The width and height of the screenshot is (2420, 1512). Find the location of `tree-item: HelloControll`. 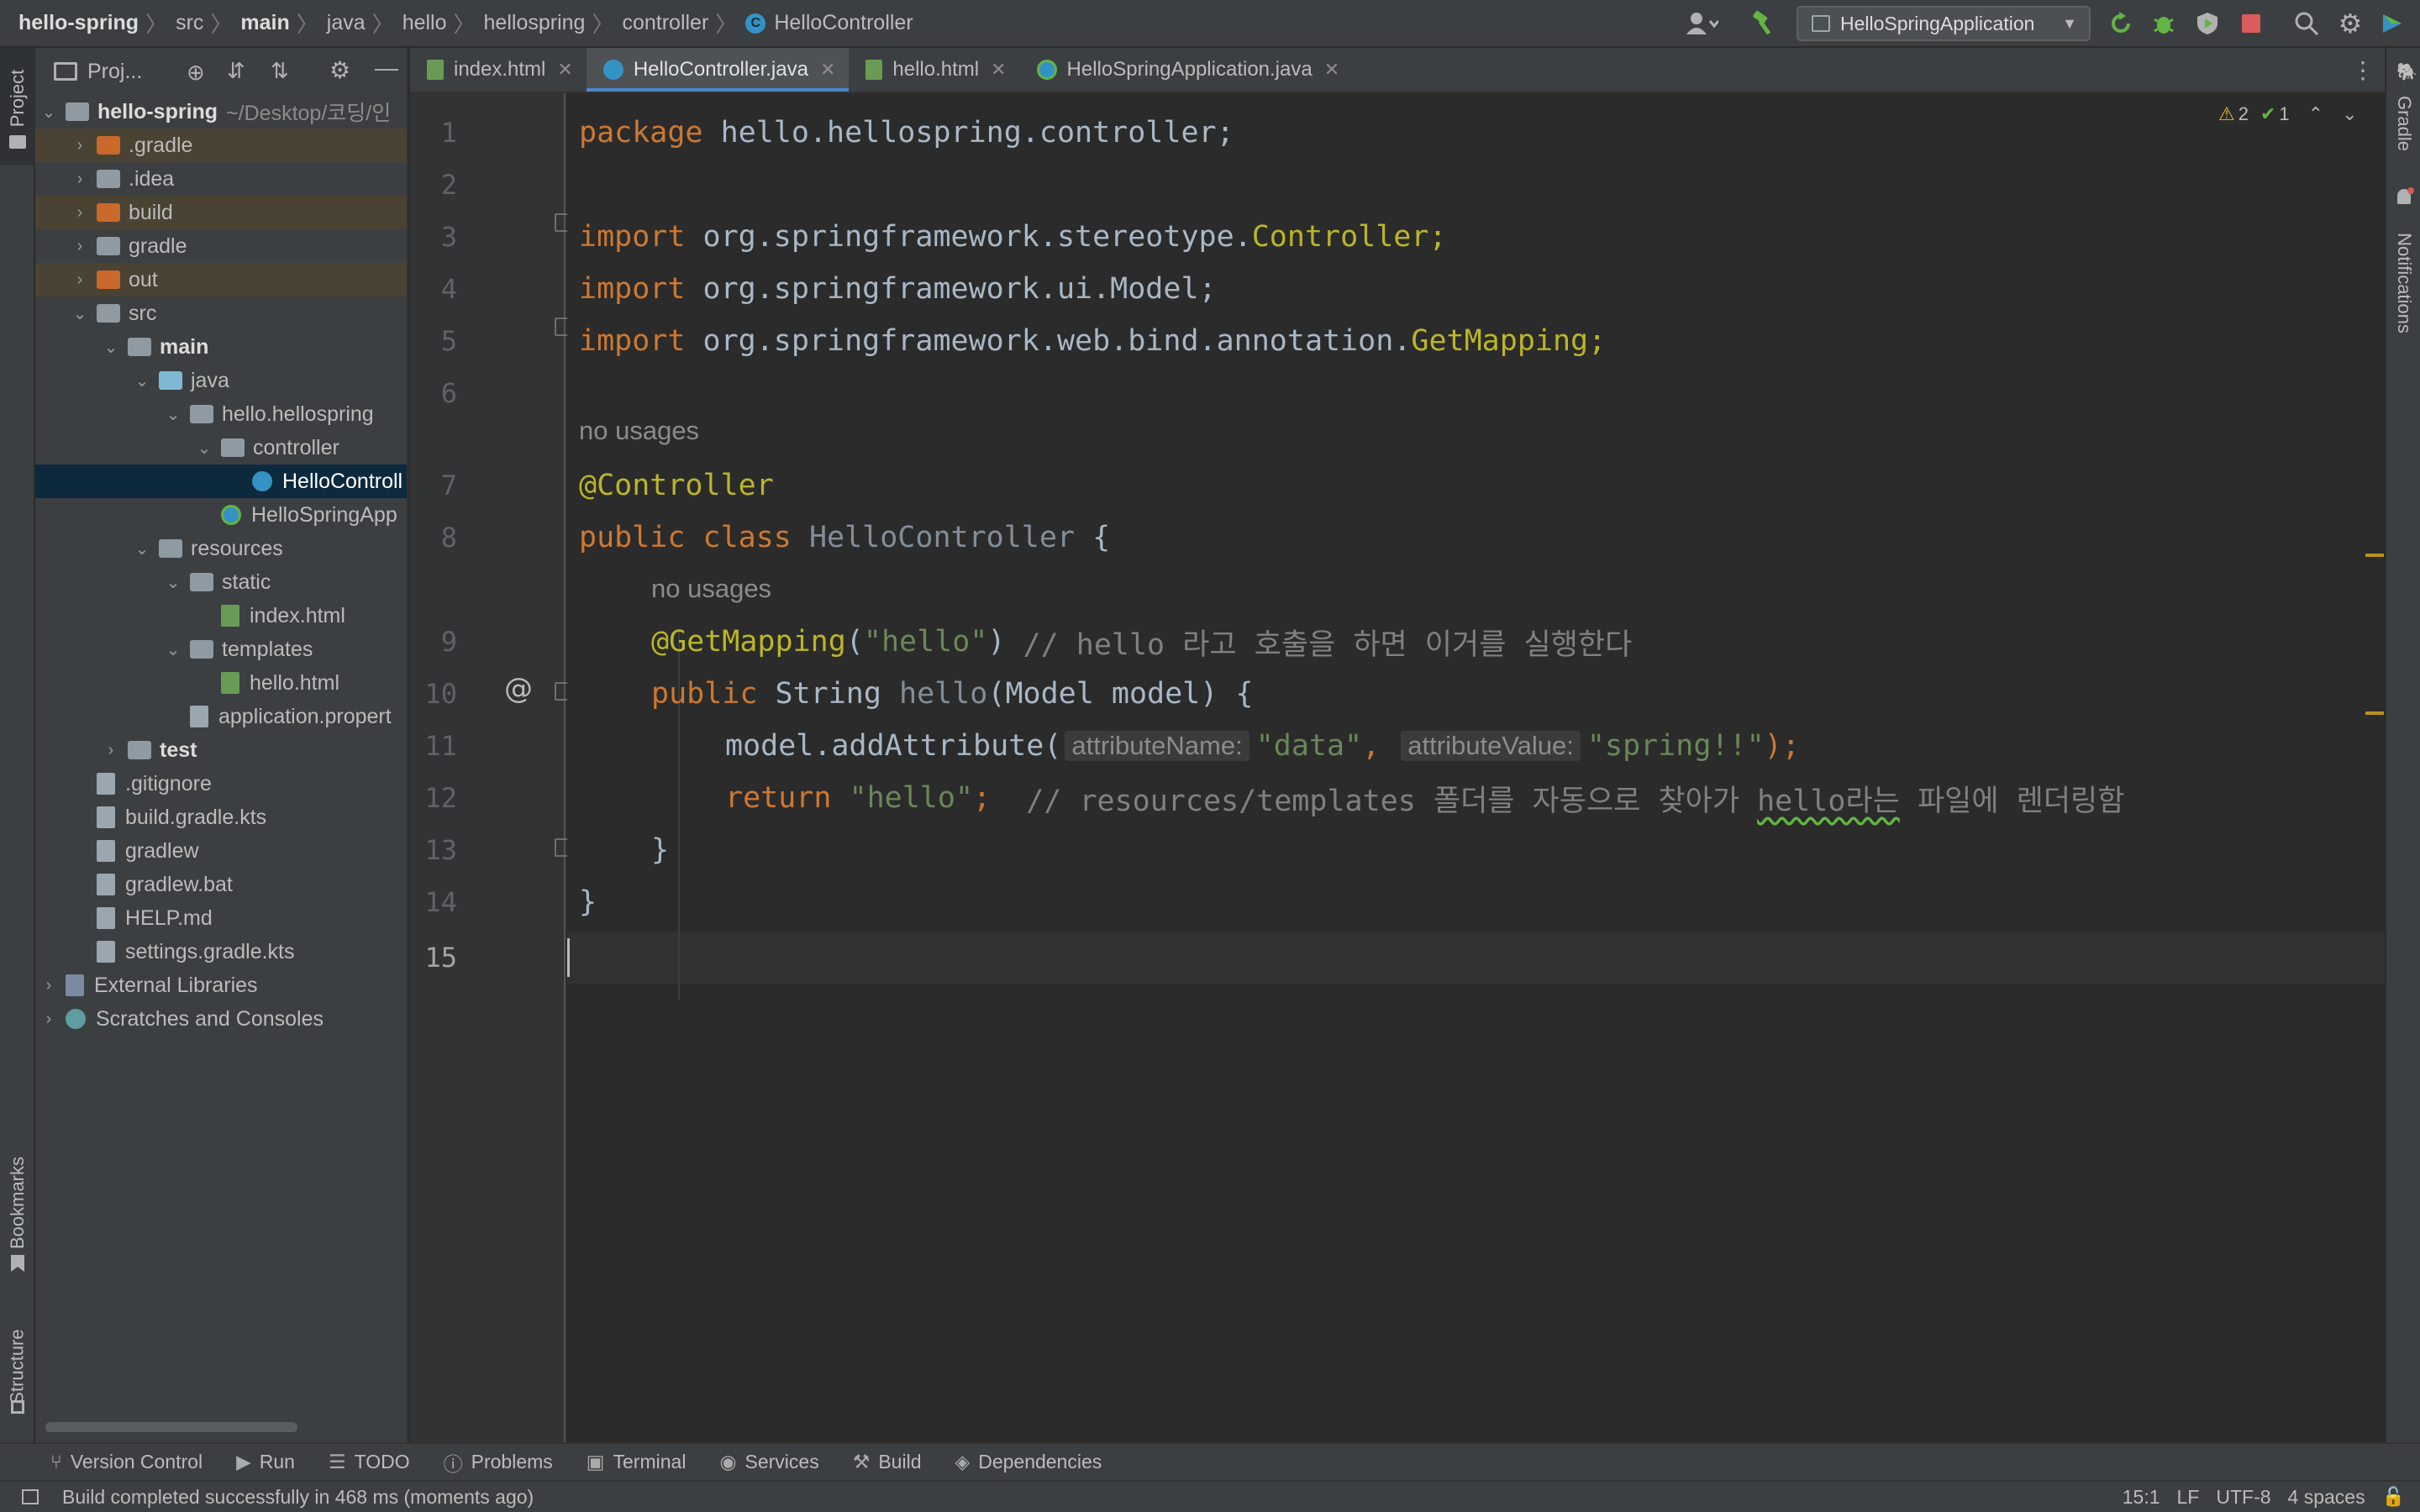

tree-item: HelloControll is located at coordinates (221, 481).